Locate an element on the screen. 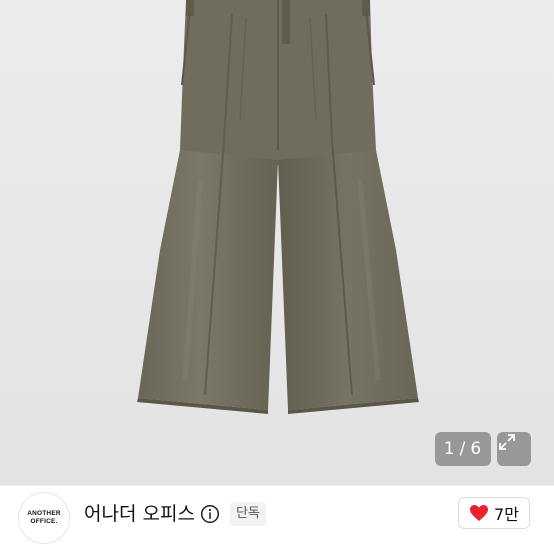 Image resolution: width=554 pixels, height=555 pixels. counter-total: 6 is located at coordinates (476, 449).